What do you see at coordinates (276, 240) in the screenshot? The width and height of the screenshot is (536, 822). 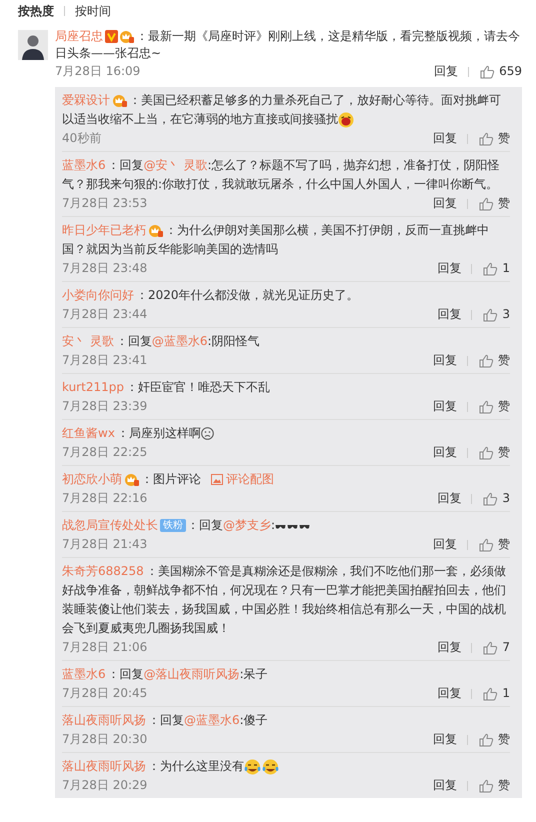 I see `comment-text: 昨日少年已老朽 ：为什么伊朗对美国那么横，美国不打伊朗，反而一直挑衅中国？就因为当前反华能影响美国的选情吗` at bounding box center [276, 240].